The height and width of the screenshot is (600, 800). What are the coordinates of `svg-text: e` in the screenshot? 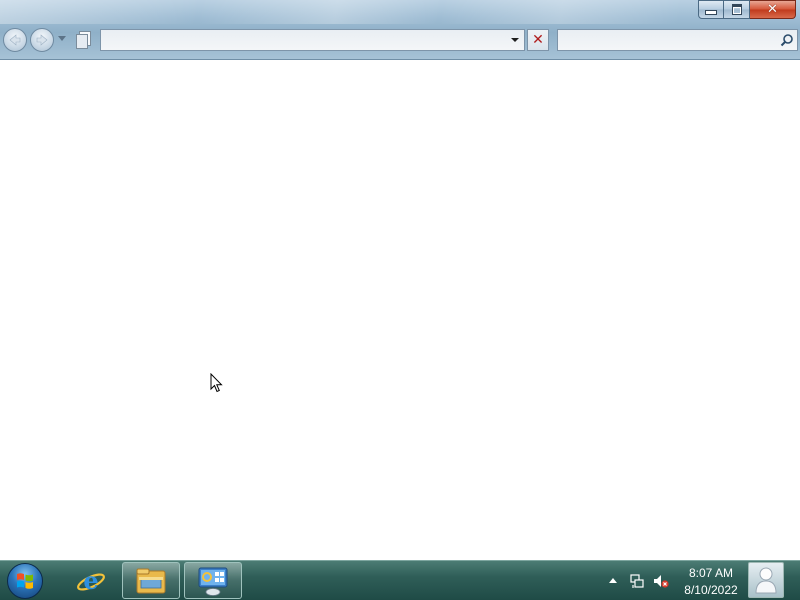 It's located at (90, 580).